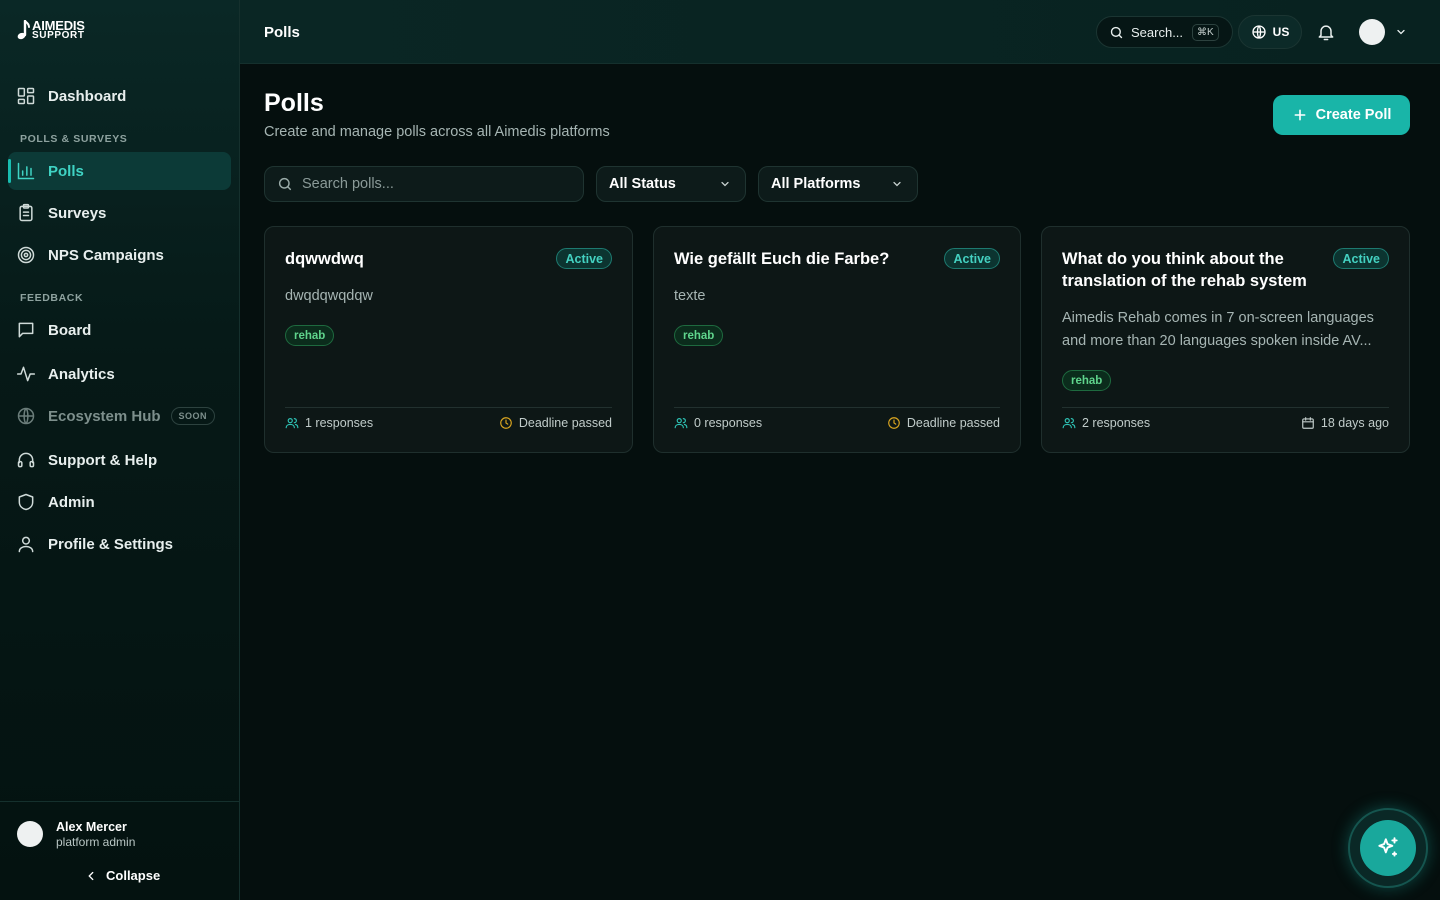  Describe the element at coordinates (26, 171) in the screenshot. I see `bar-chart-icon` at that location.